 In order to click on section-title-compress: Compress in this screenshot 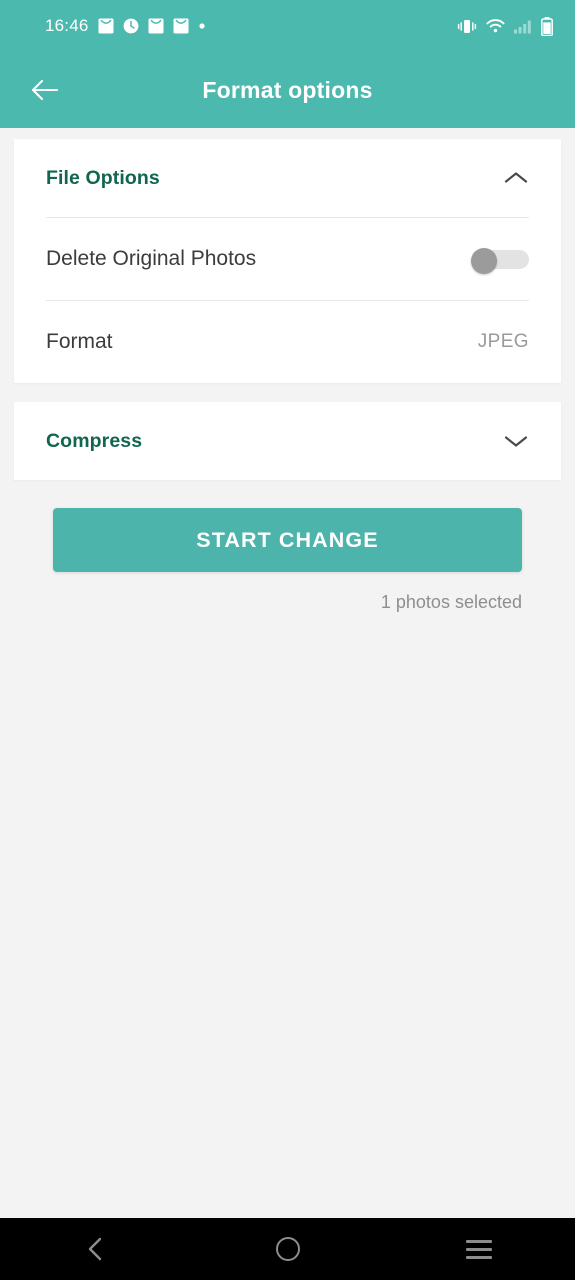, I will do `click(94, 440)`.